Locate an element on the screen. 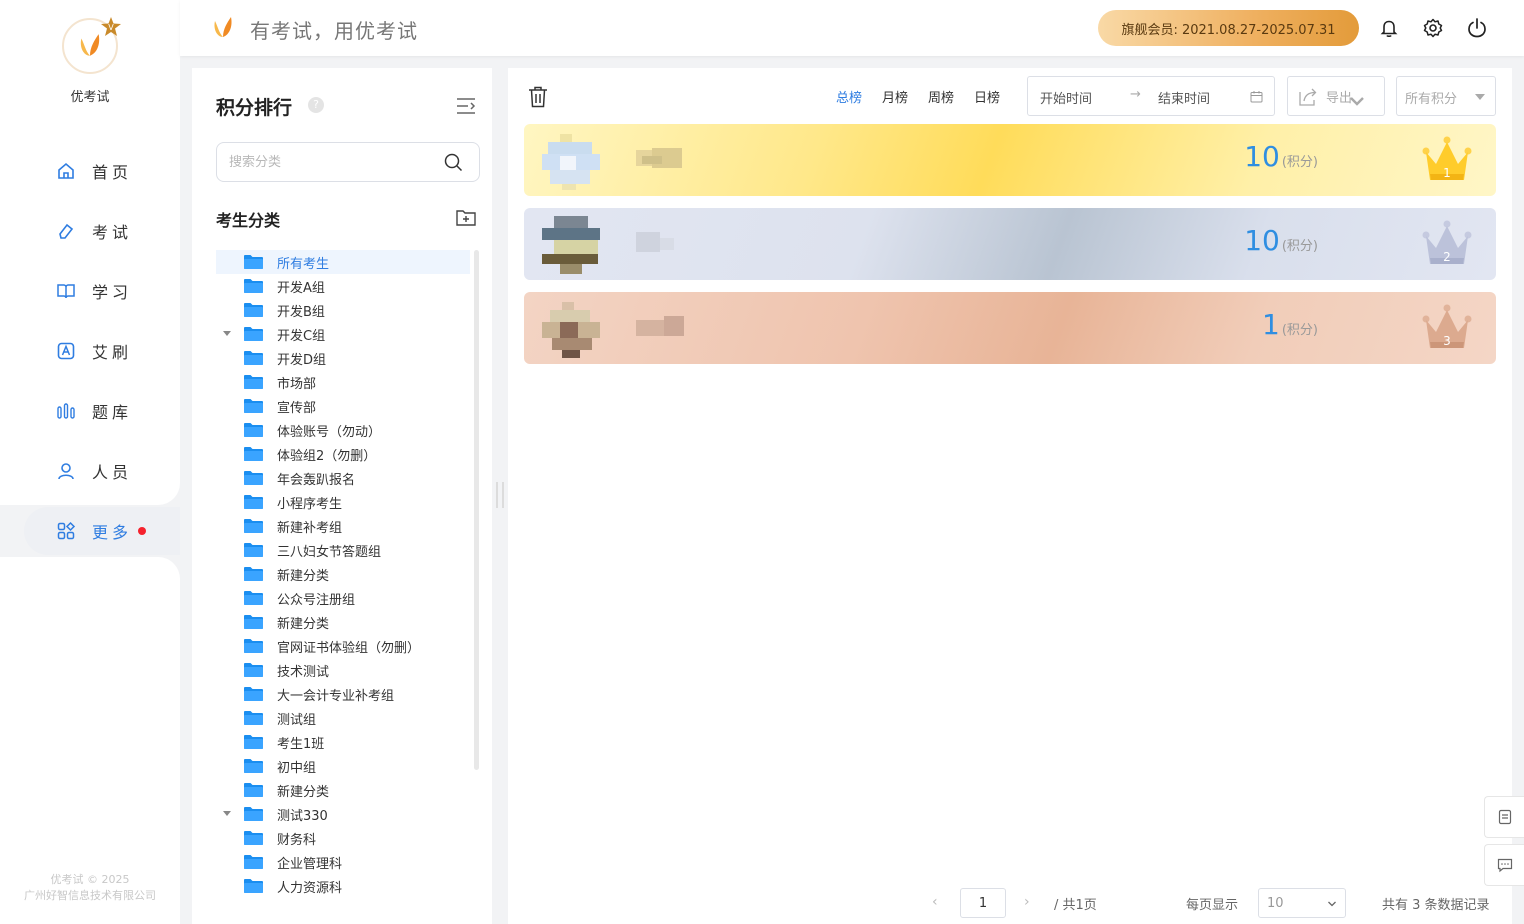 This screenshot has height=924, width=1524. nav-item-people: 人员 is located at coordinates (102, 471).